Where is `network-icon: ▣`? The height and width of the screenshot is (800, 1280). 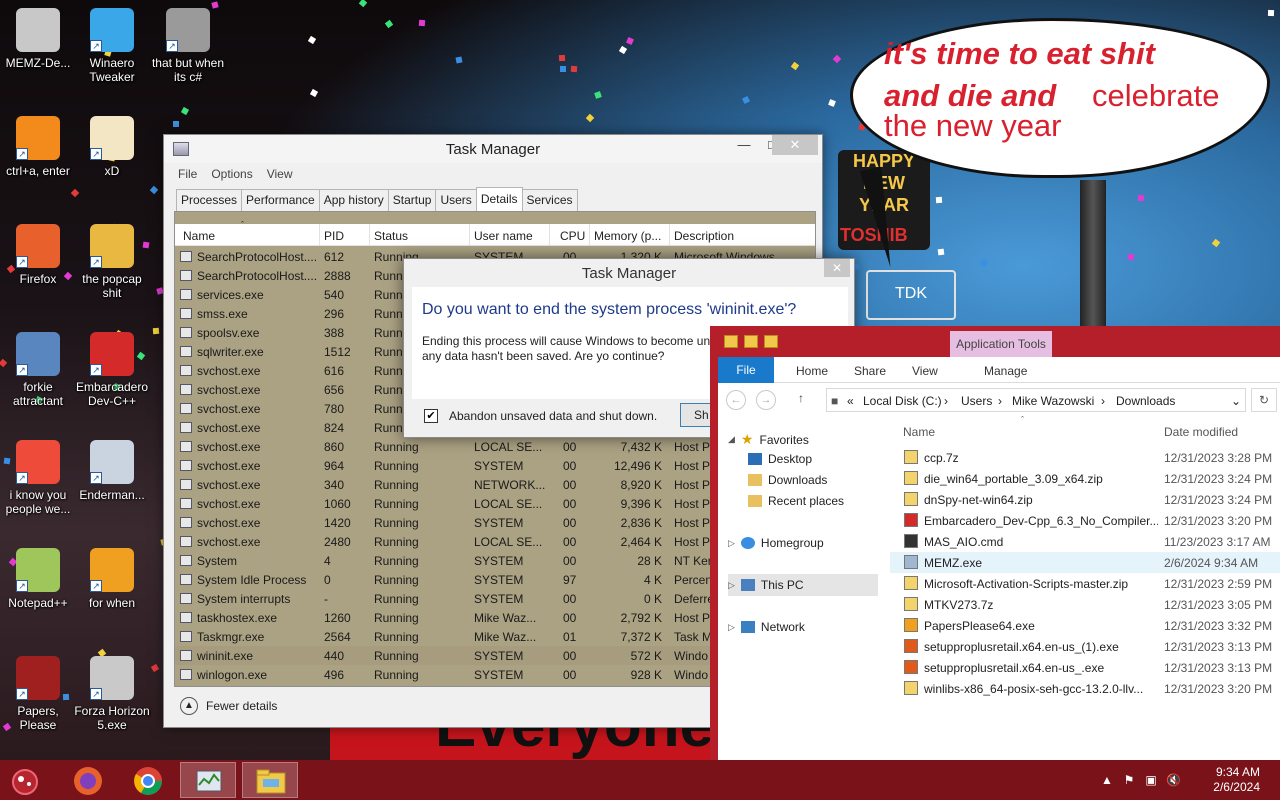
network-icon: ▣ is located at coordinates (1151, 780).